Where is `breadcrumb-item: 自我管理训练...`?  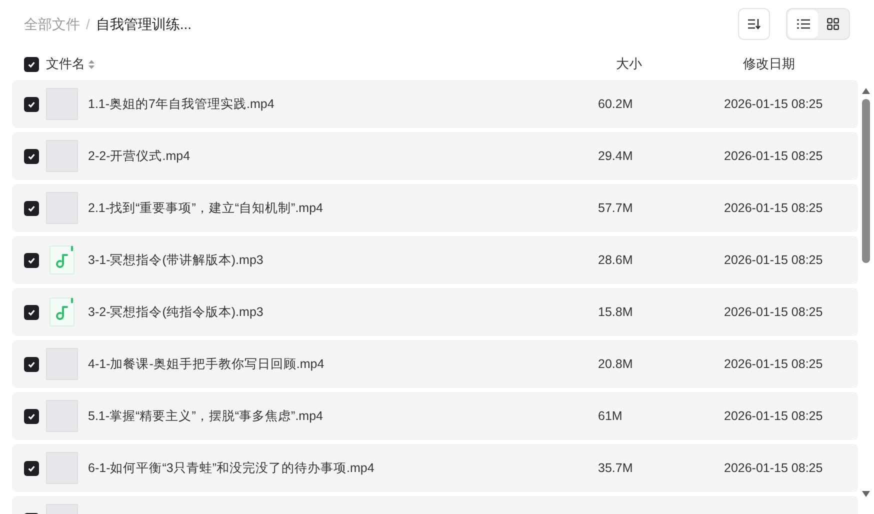
breadcrumb-item: 自我管理训练... is located at coordinates (144, 24).